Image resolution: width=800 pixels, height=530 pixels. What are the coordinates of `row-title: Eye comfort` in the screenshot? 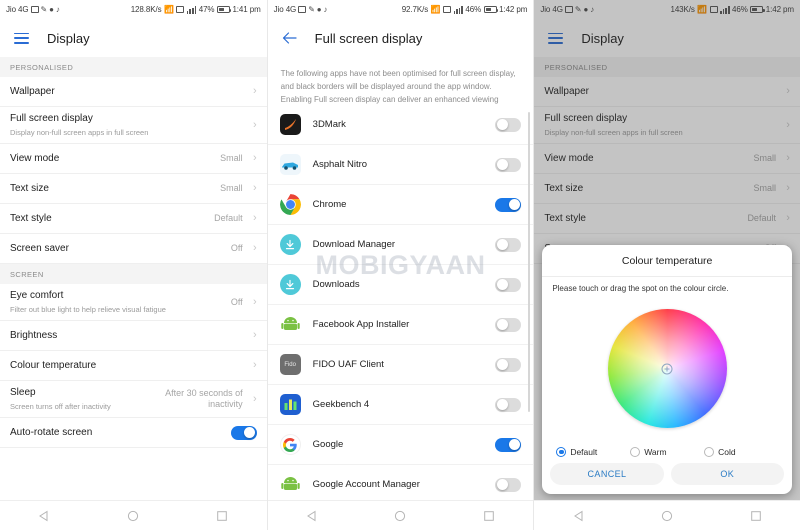 It's located at (37, 295).